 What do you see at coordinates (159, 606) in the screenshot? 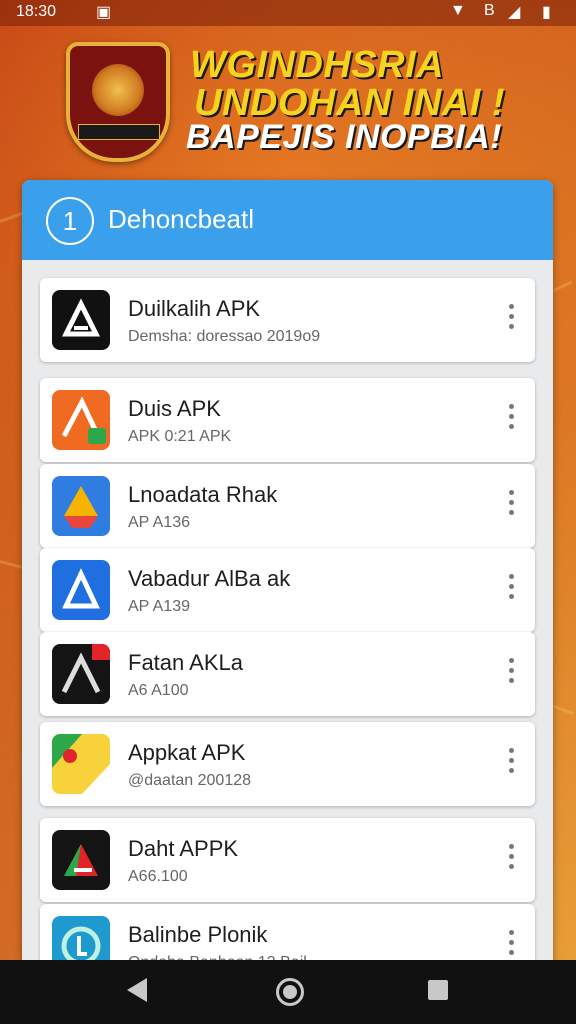
I see `app-subtitle: AP A139` at bounding box center [159, 606].